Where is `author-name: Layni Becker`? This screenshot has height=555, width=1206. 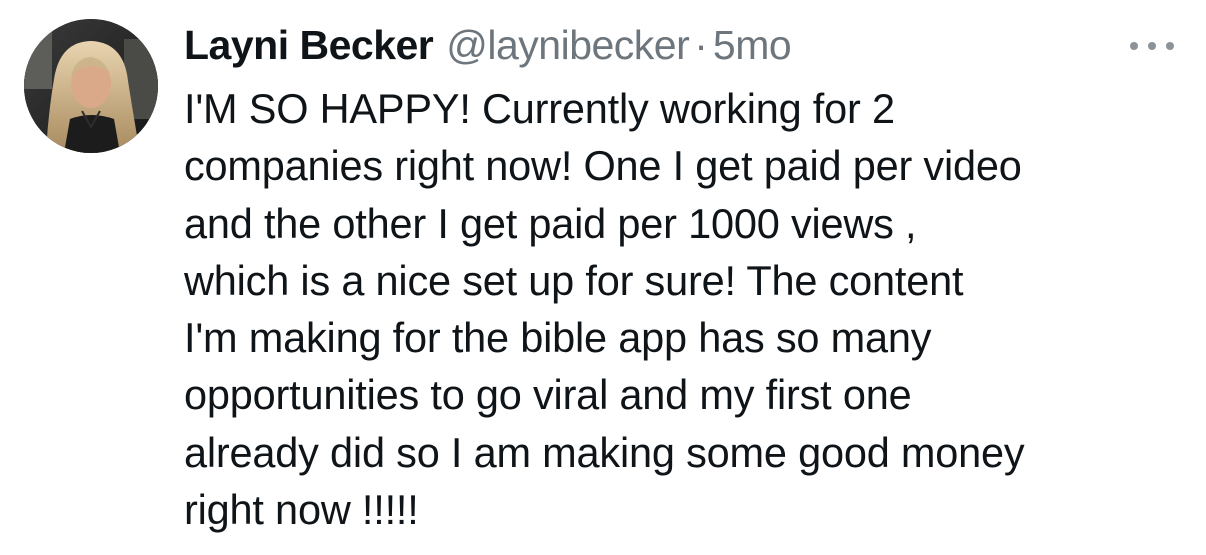
author-name: Layni Becker is located at coordinates (309, 45).